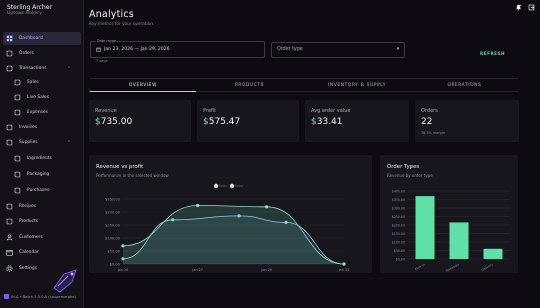  I want to click on kpi-value: $33.41, so click(327, 122).